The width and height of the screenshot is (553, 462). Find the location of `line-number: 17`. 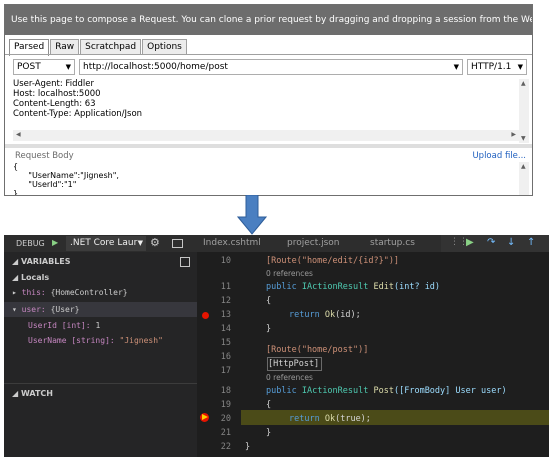

line-number: 17 is located at coordinates (225, 371).